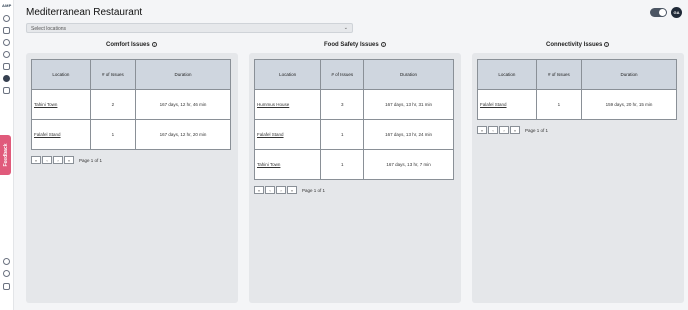 The width and height of the screenshot is (688, 310). I want to click on help-icon, so click(6, 261).